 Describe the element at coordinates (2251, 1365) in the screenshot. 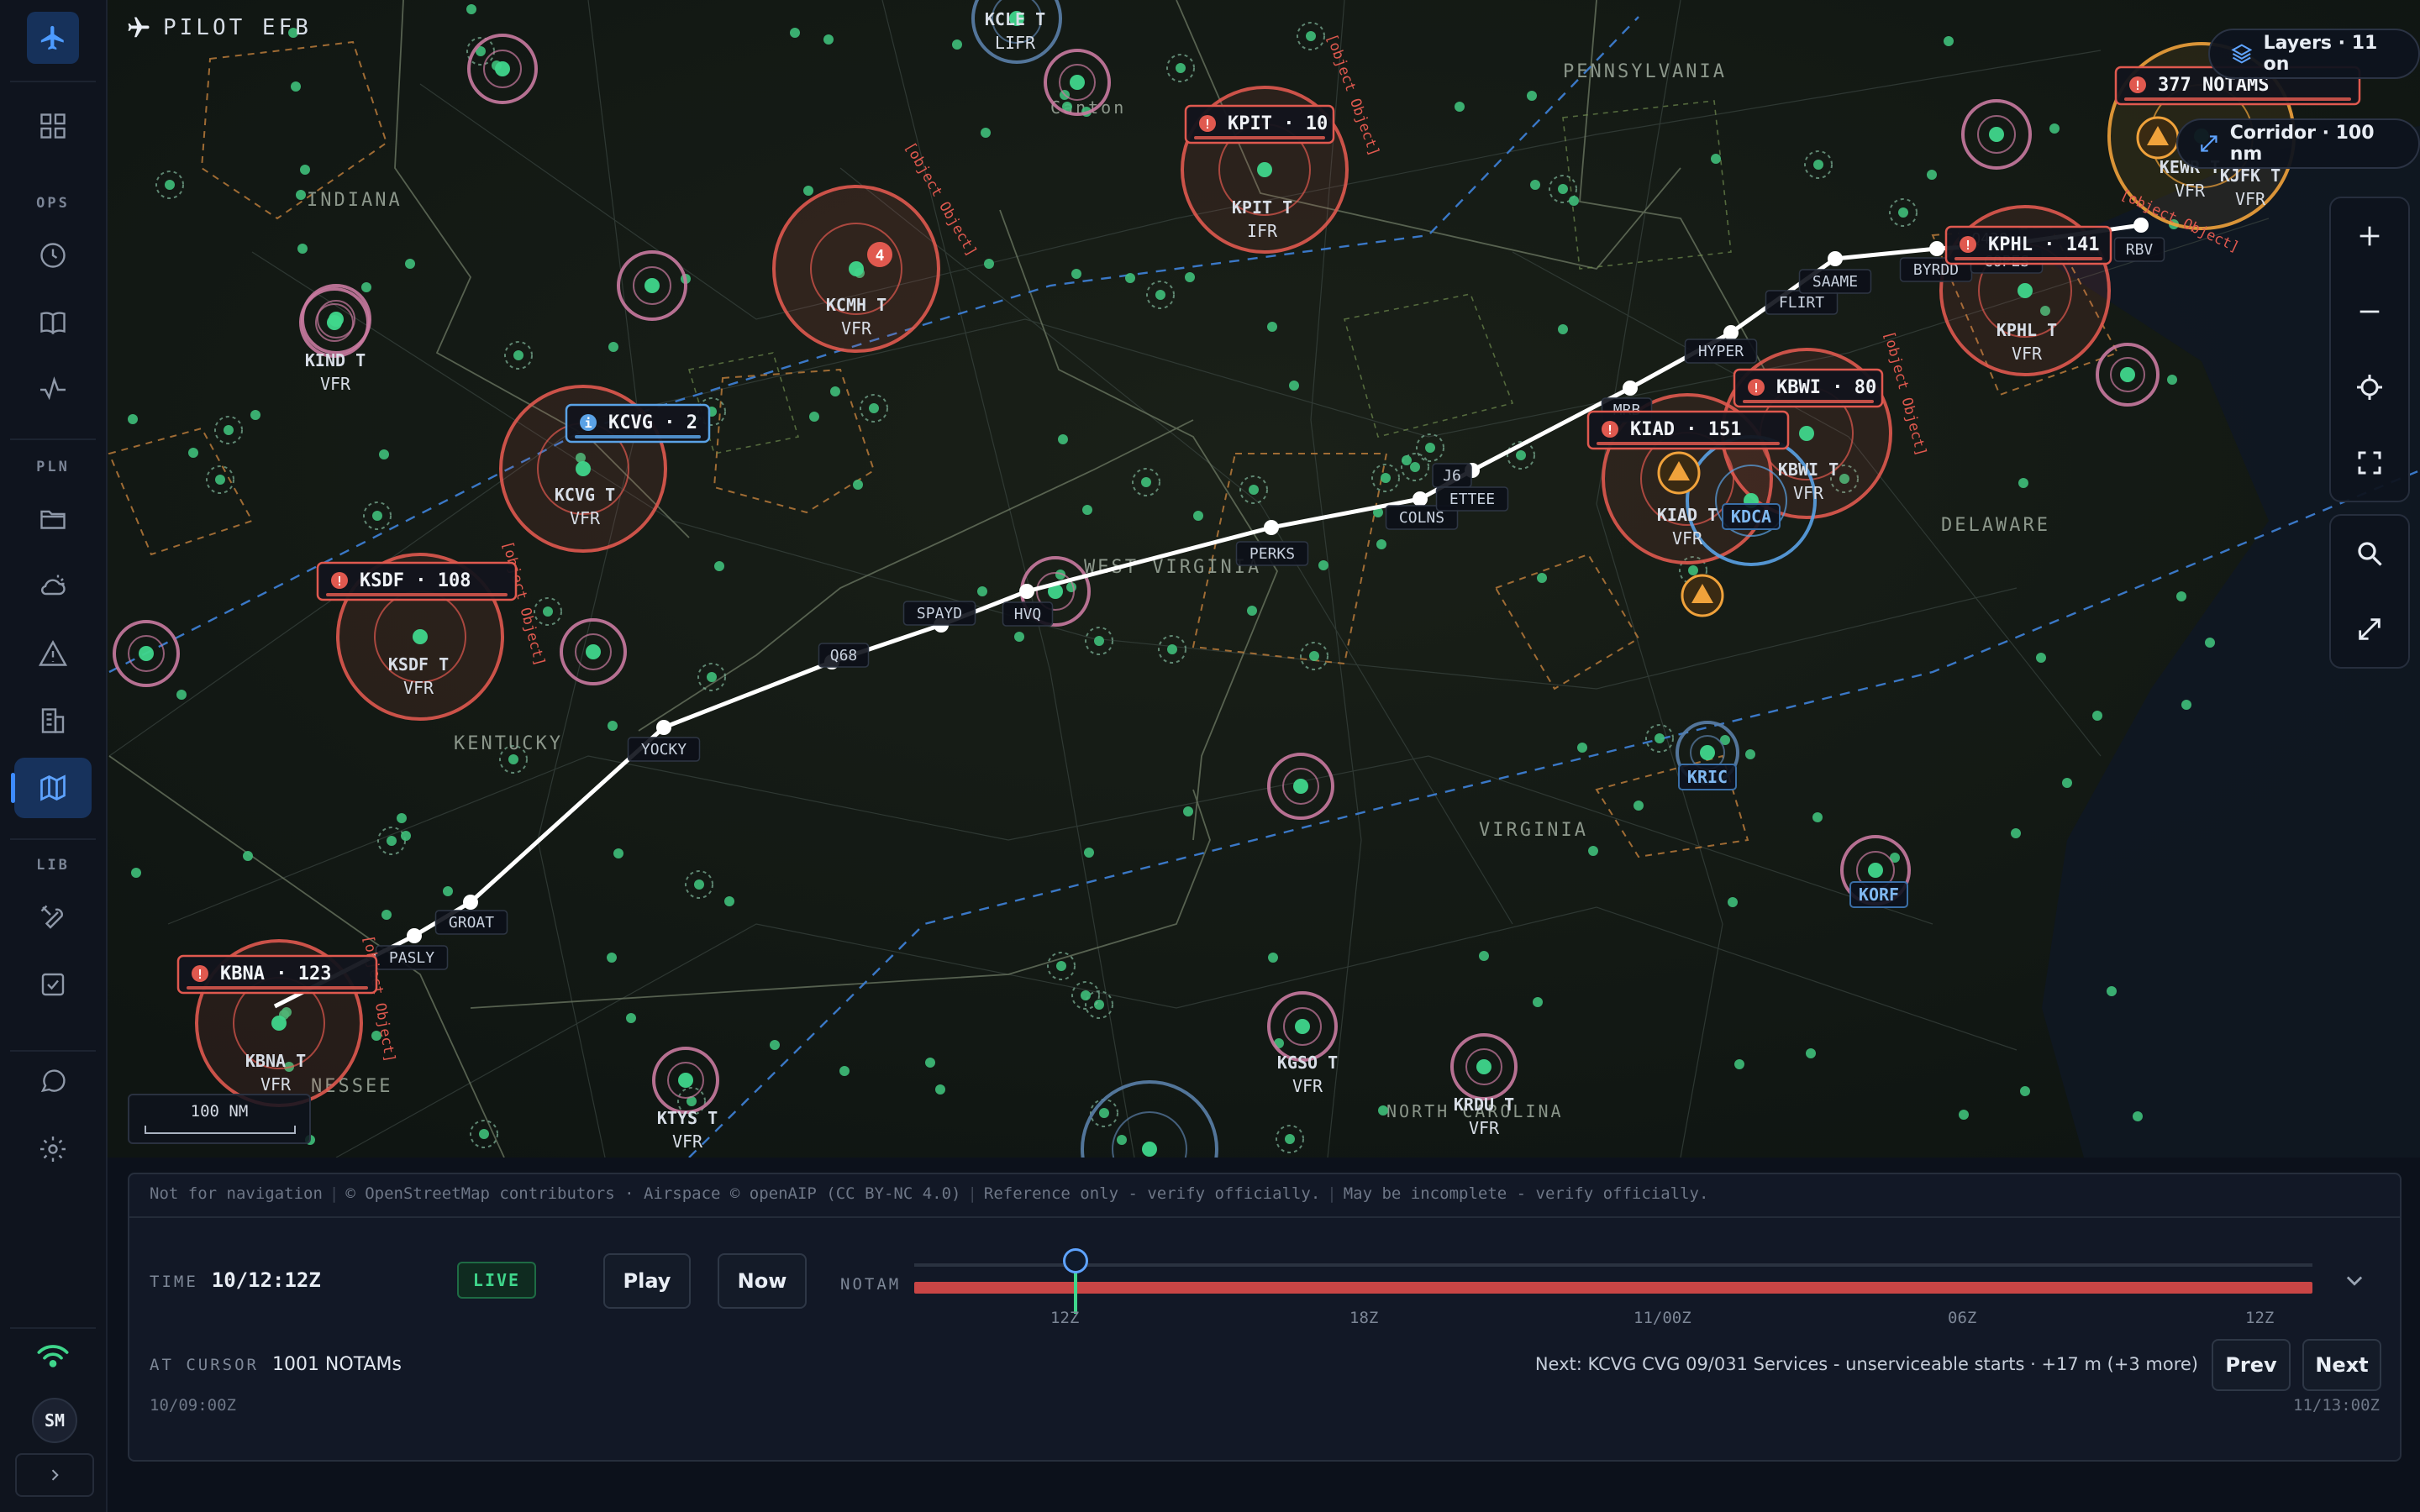

I see `prev-button: Prev` at that location.